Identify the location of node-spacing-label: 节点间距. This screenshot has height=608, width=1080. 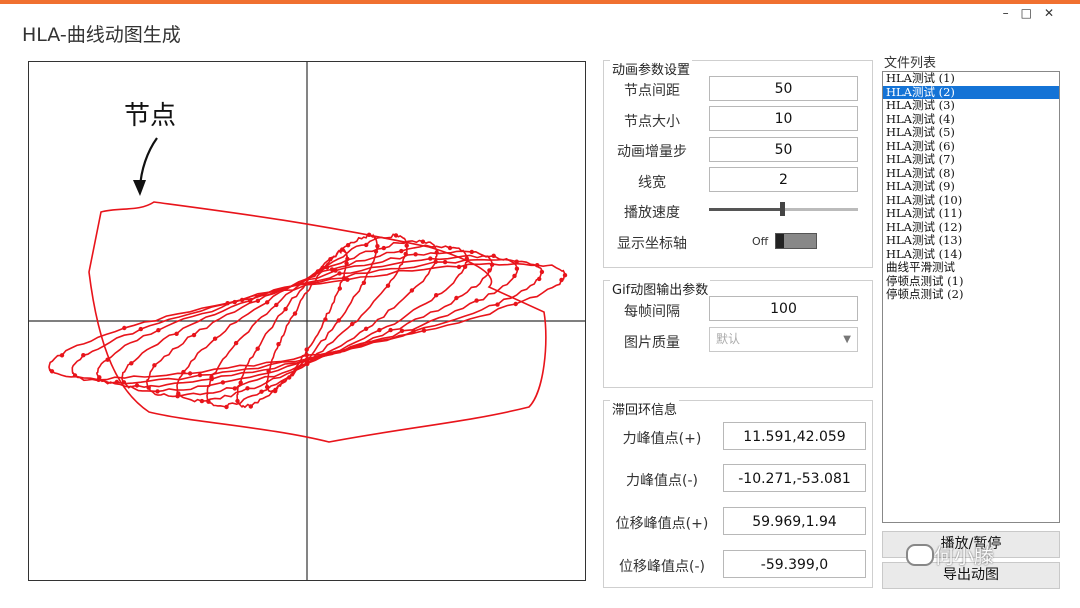
(652, 91).